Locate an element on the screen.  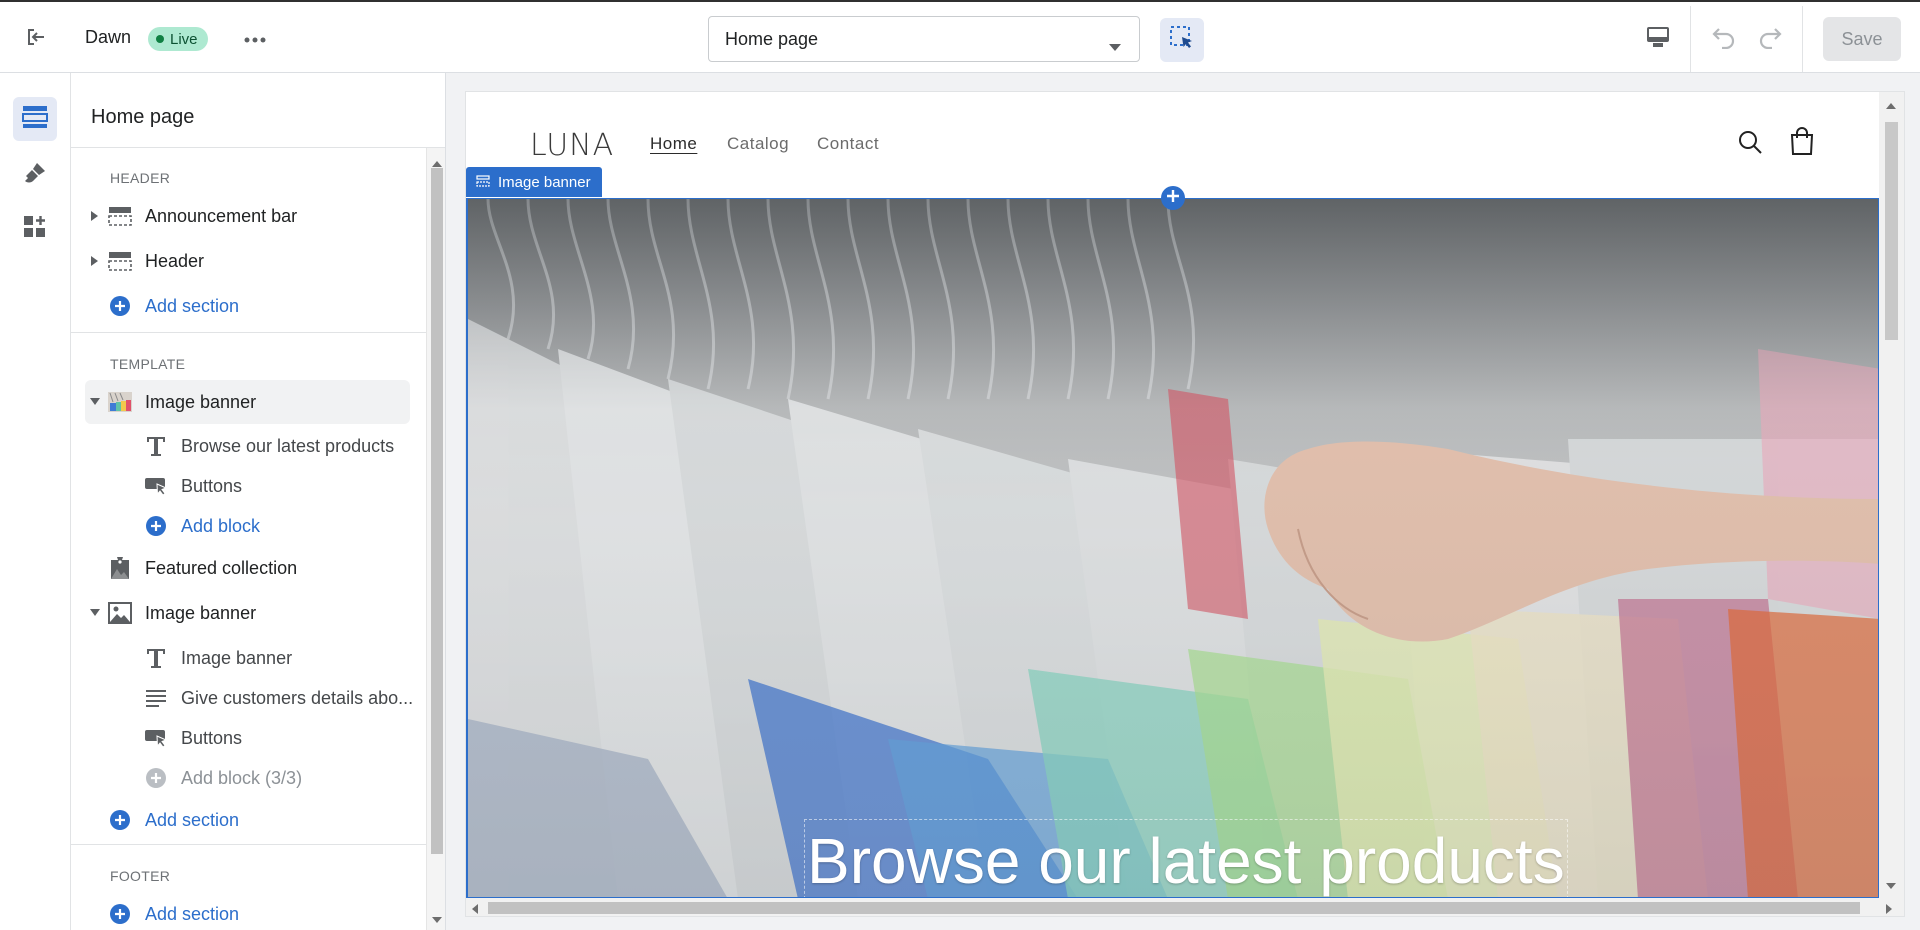
block-item-heading: Image banner is located at coordinates (247, 658).